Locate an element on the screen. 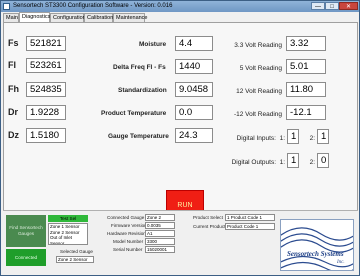 The image size is (360, 276). tab-maintenance: Maintenance is located at coordinates (130, 17).